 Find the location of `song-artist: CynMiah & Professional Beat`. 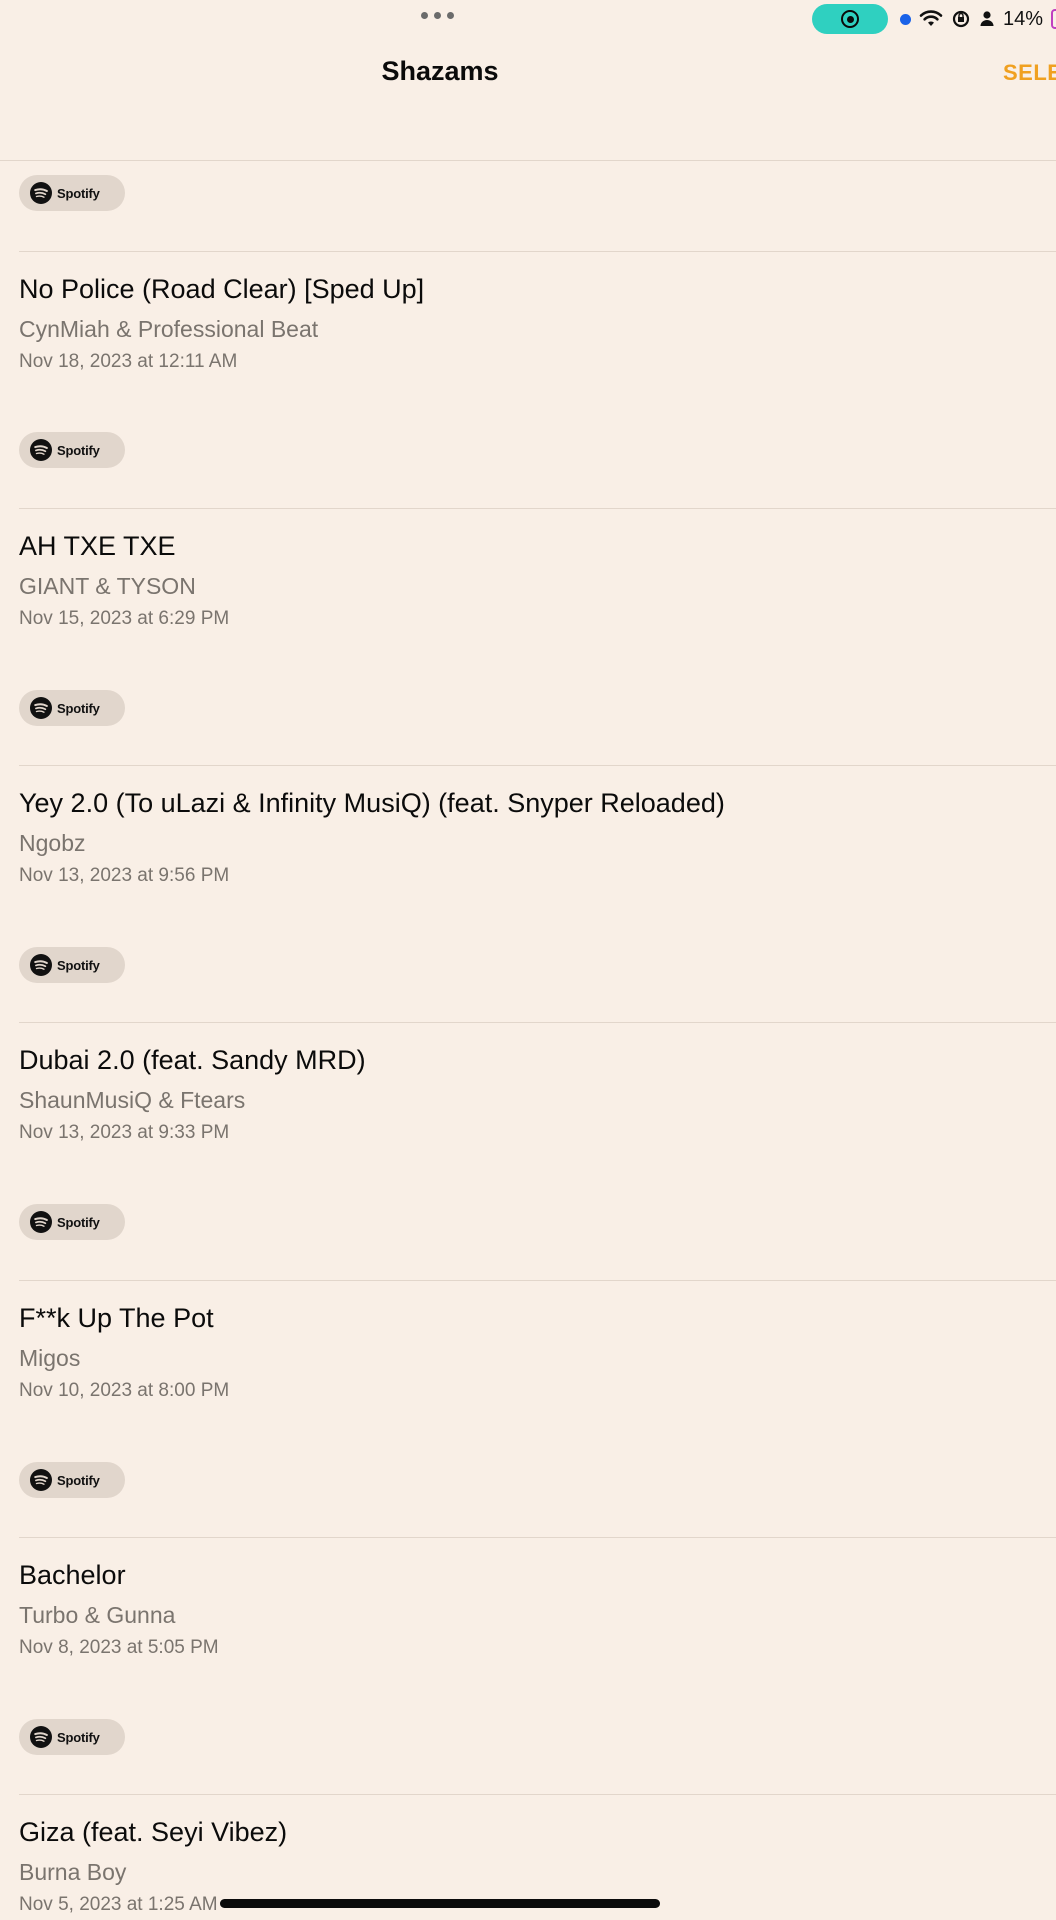

song-artist: CynMiah & Professional Beat is located at coordinates (169, 329).